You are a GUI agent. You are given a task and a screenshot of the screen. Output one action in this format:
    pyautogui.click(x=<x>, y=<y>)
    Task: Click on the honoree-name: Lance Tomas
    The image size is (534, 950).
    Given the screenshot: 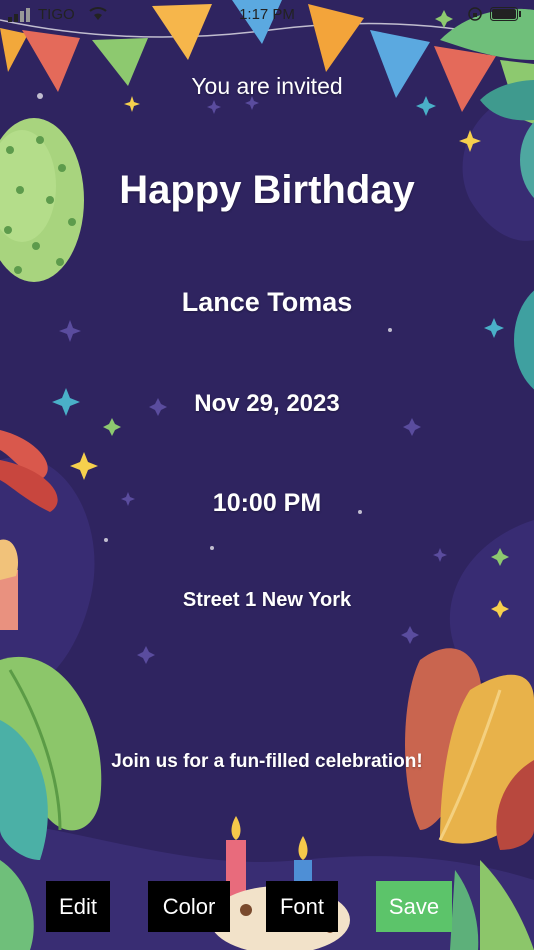 What is the action you would take?
    pyautogui.click(x=267, y=302)
    